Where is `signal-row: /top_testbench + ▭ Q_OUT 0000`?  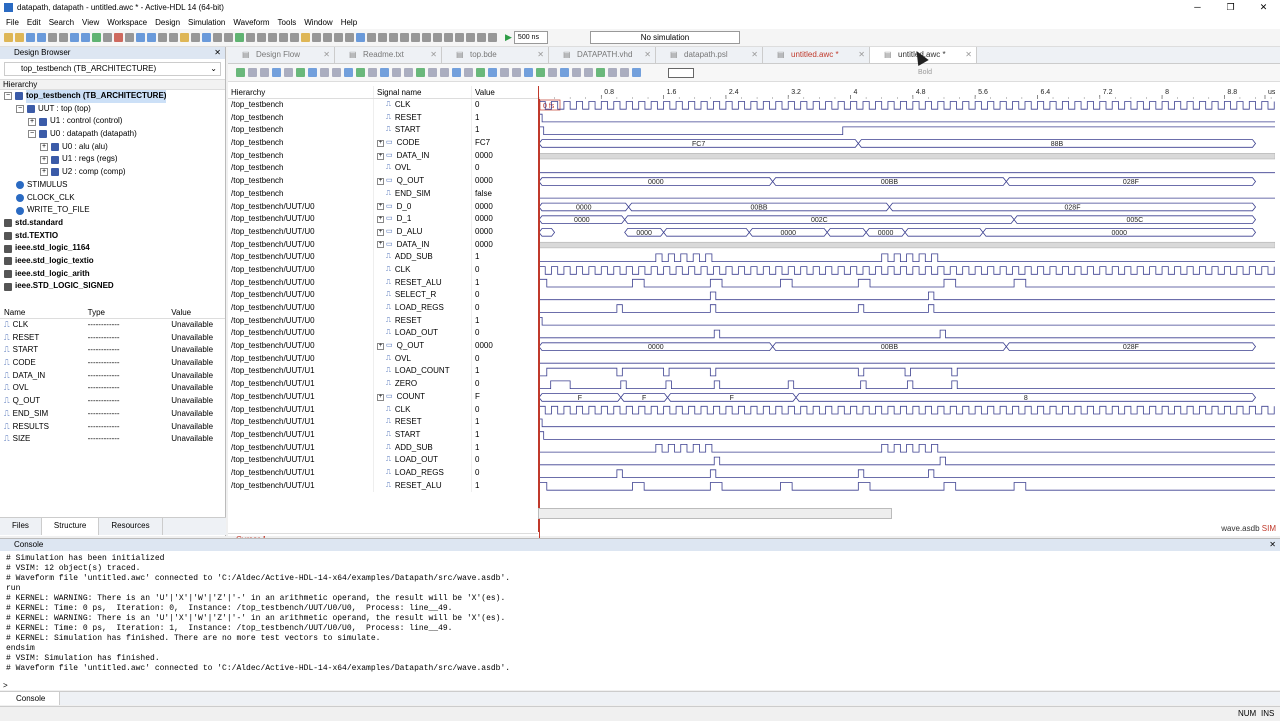
signal-row: /top_testbench + ▭ Q_OUT 0000 is located at coordinates (383, 181).